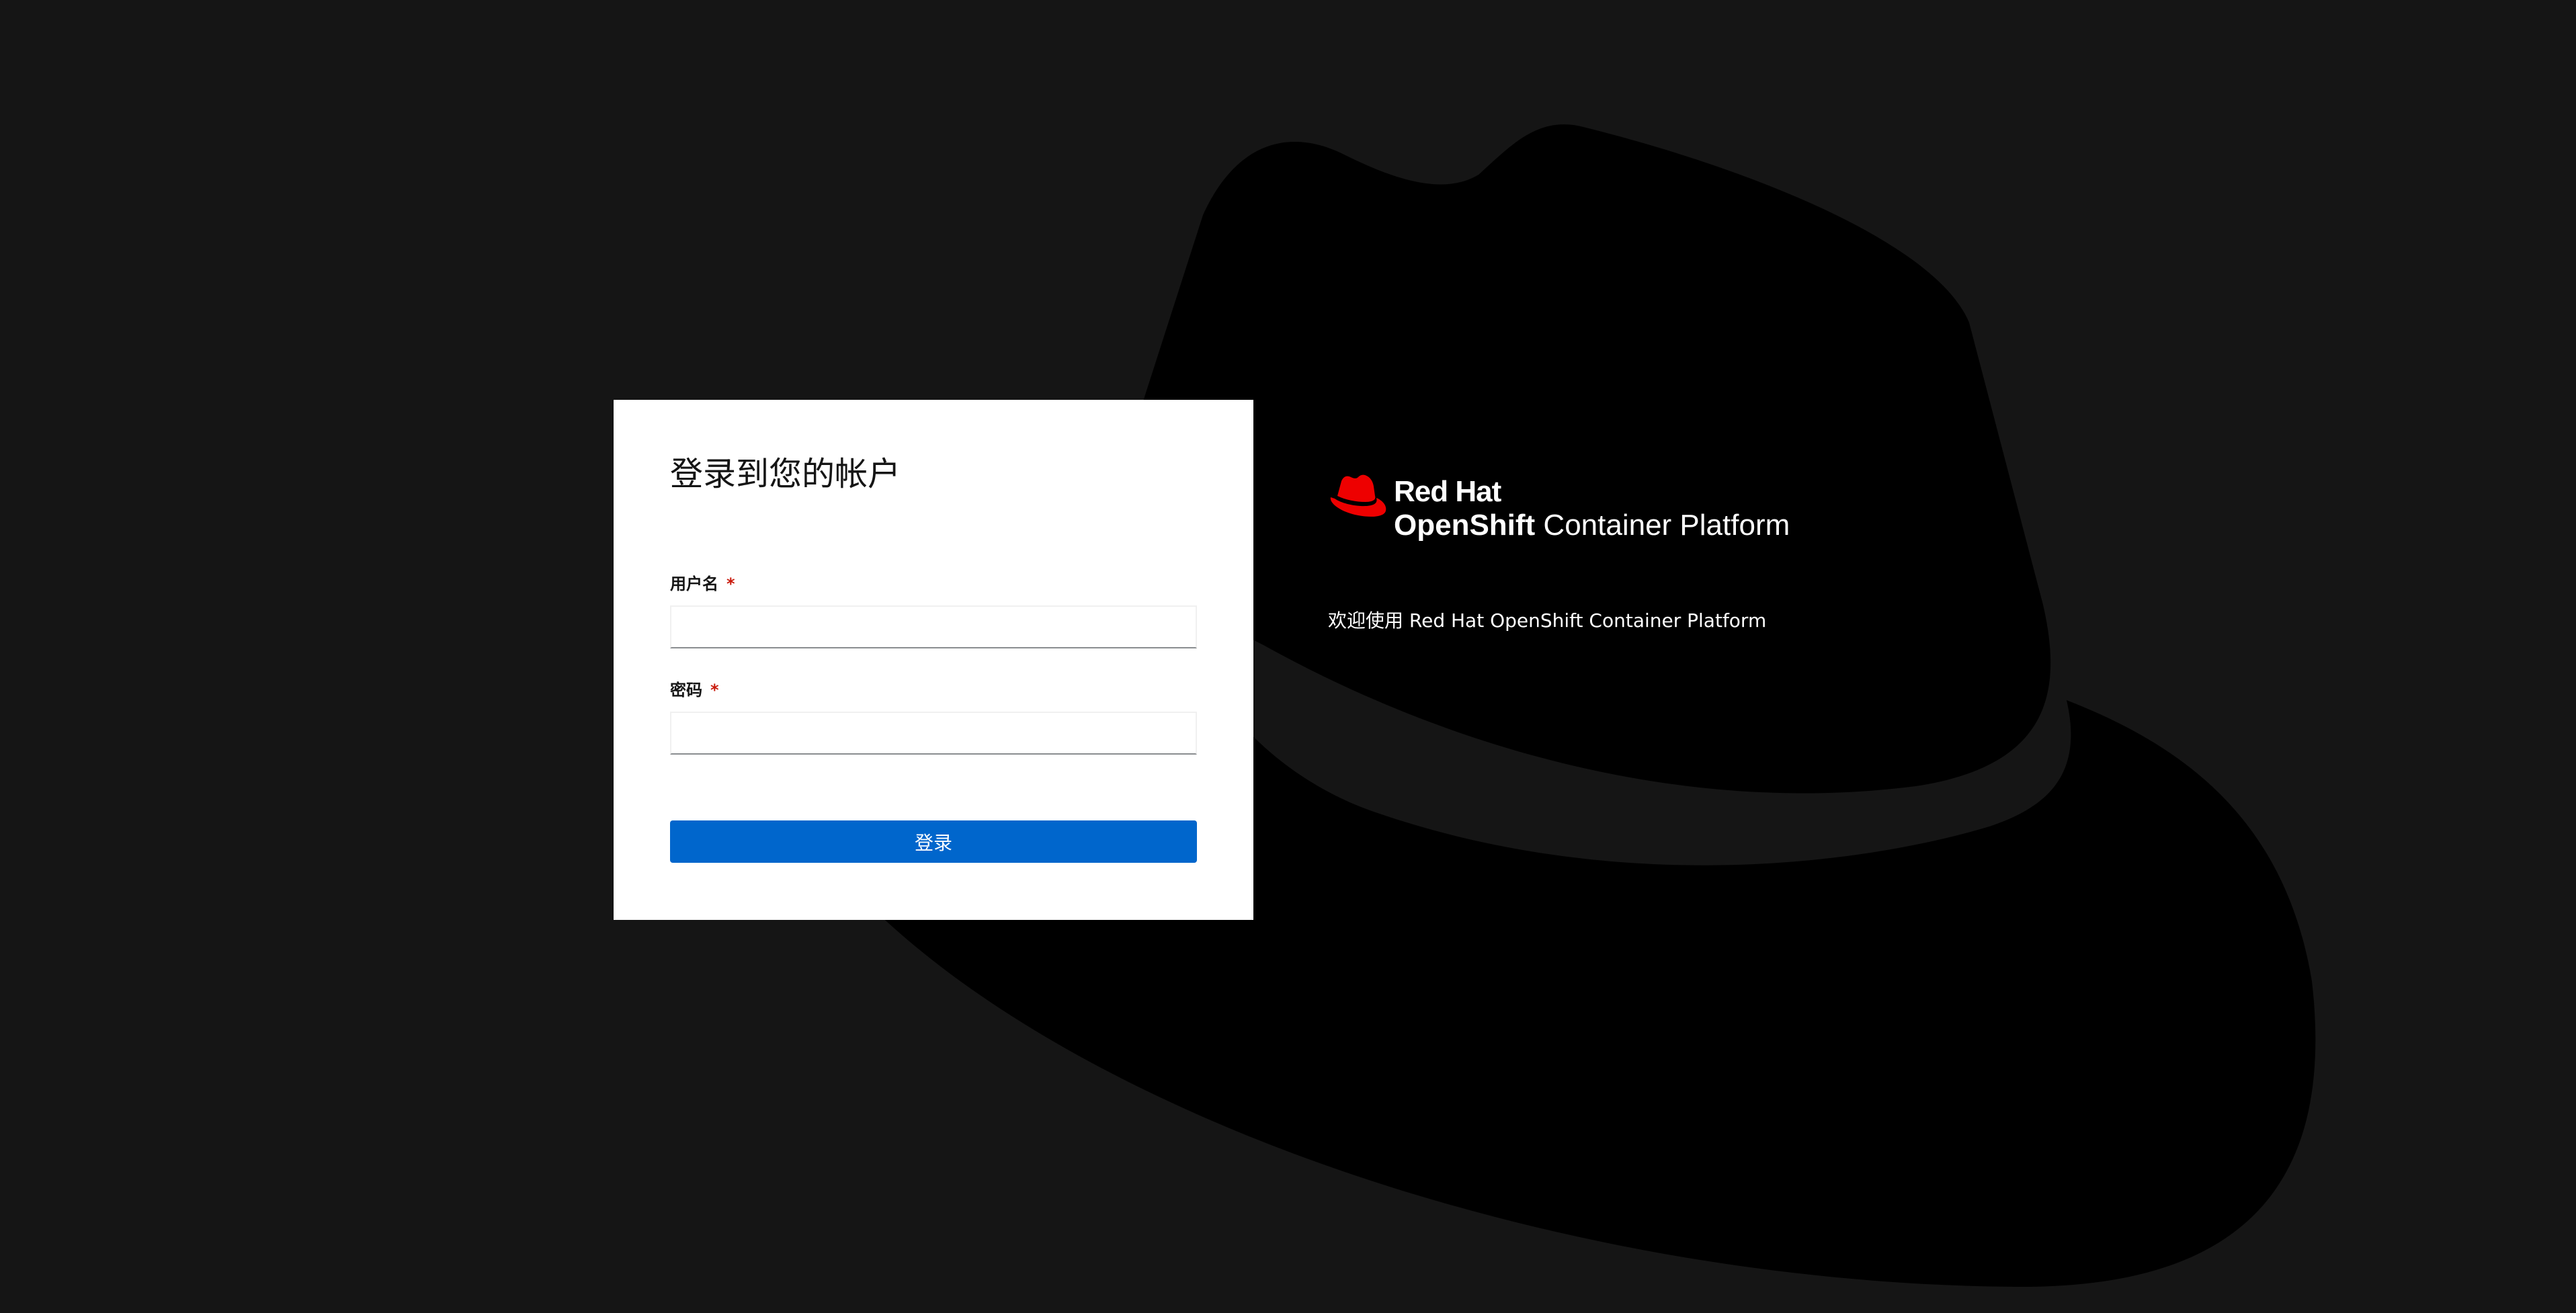 Image resolution: width=2576 pixels, height=1313 pixels. I want to click on password-input, so click(934, 734).